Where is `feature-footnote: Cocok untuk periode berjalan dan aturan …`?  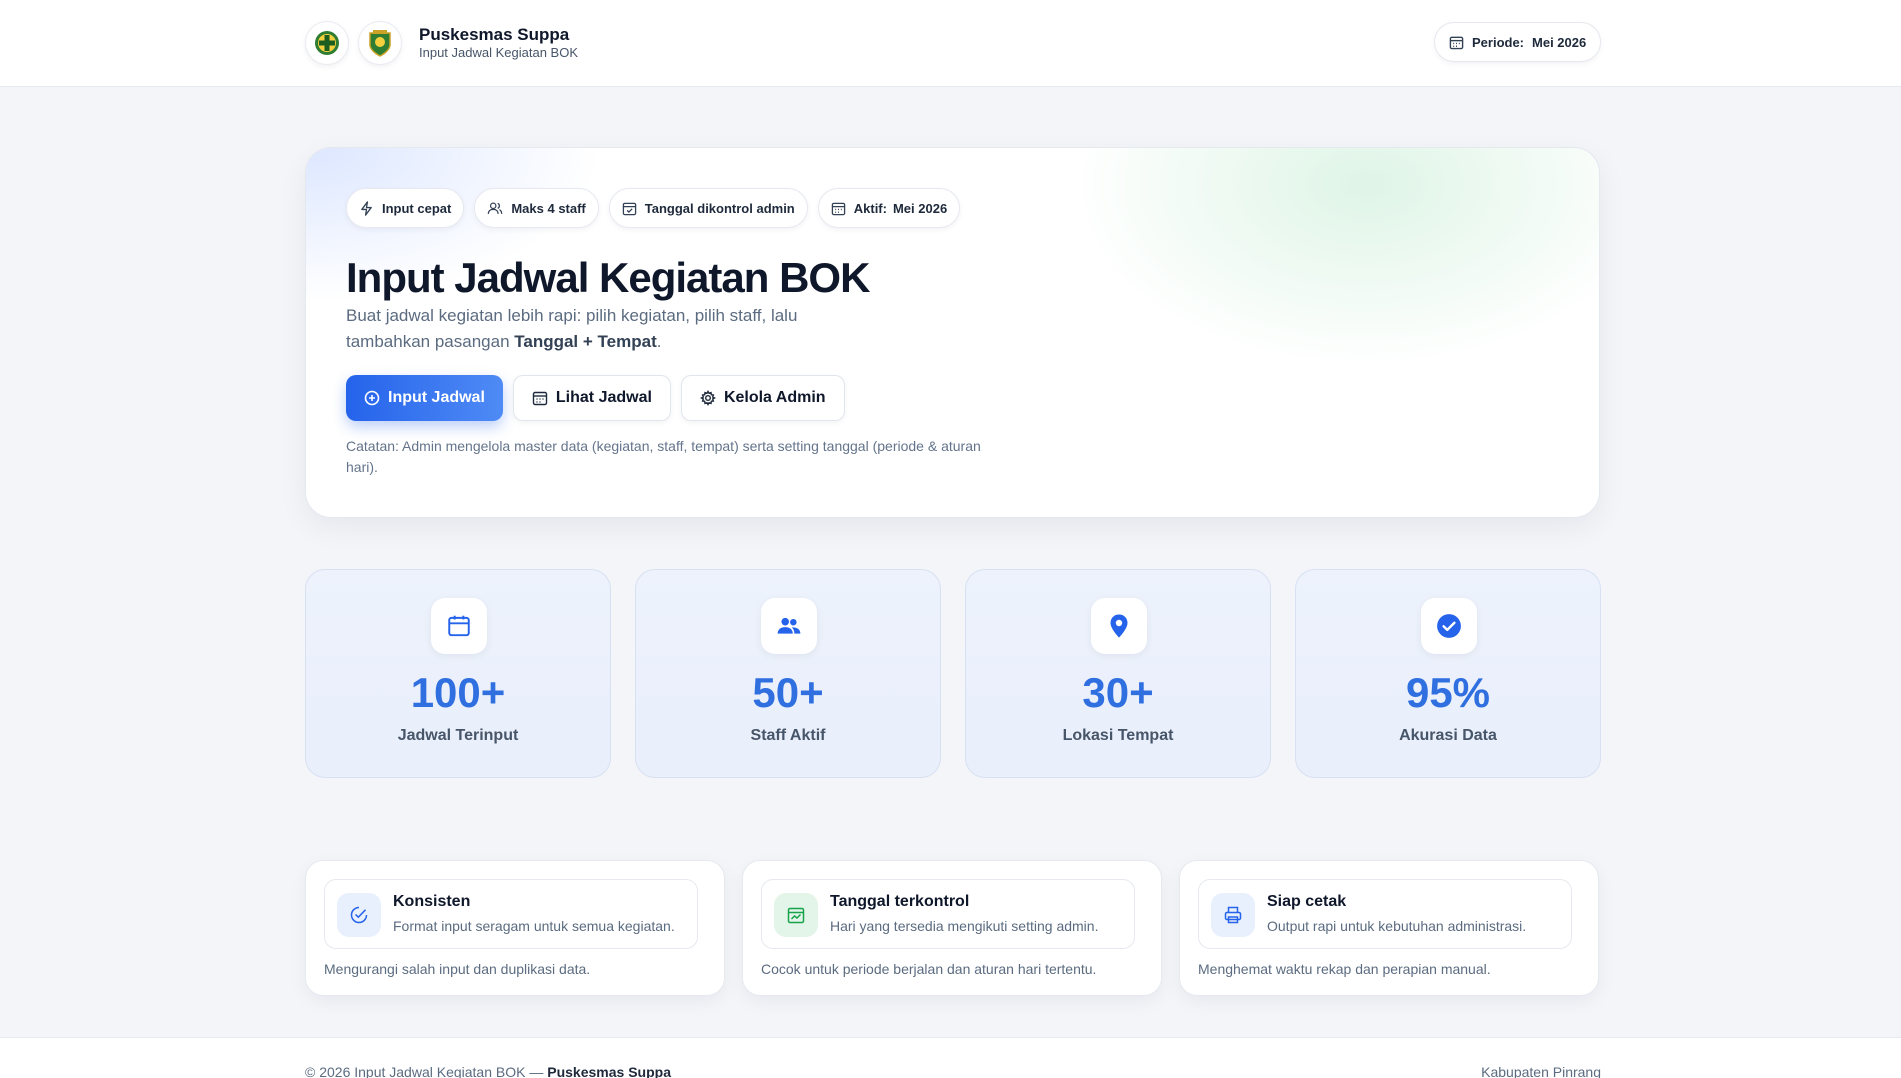 feature-footnote: Cocok untuk periode berjalan dan aturan … is located at coordinates (929, 969).